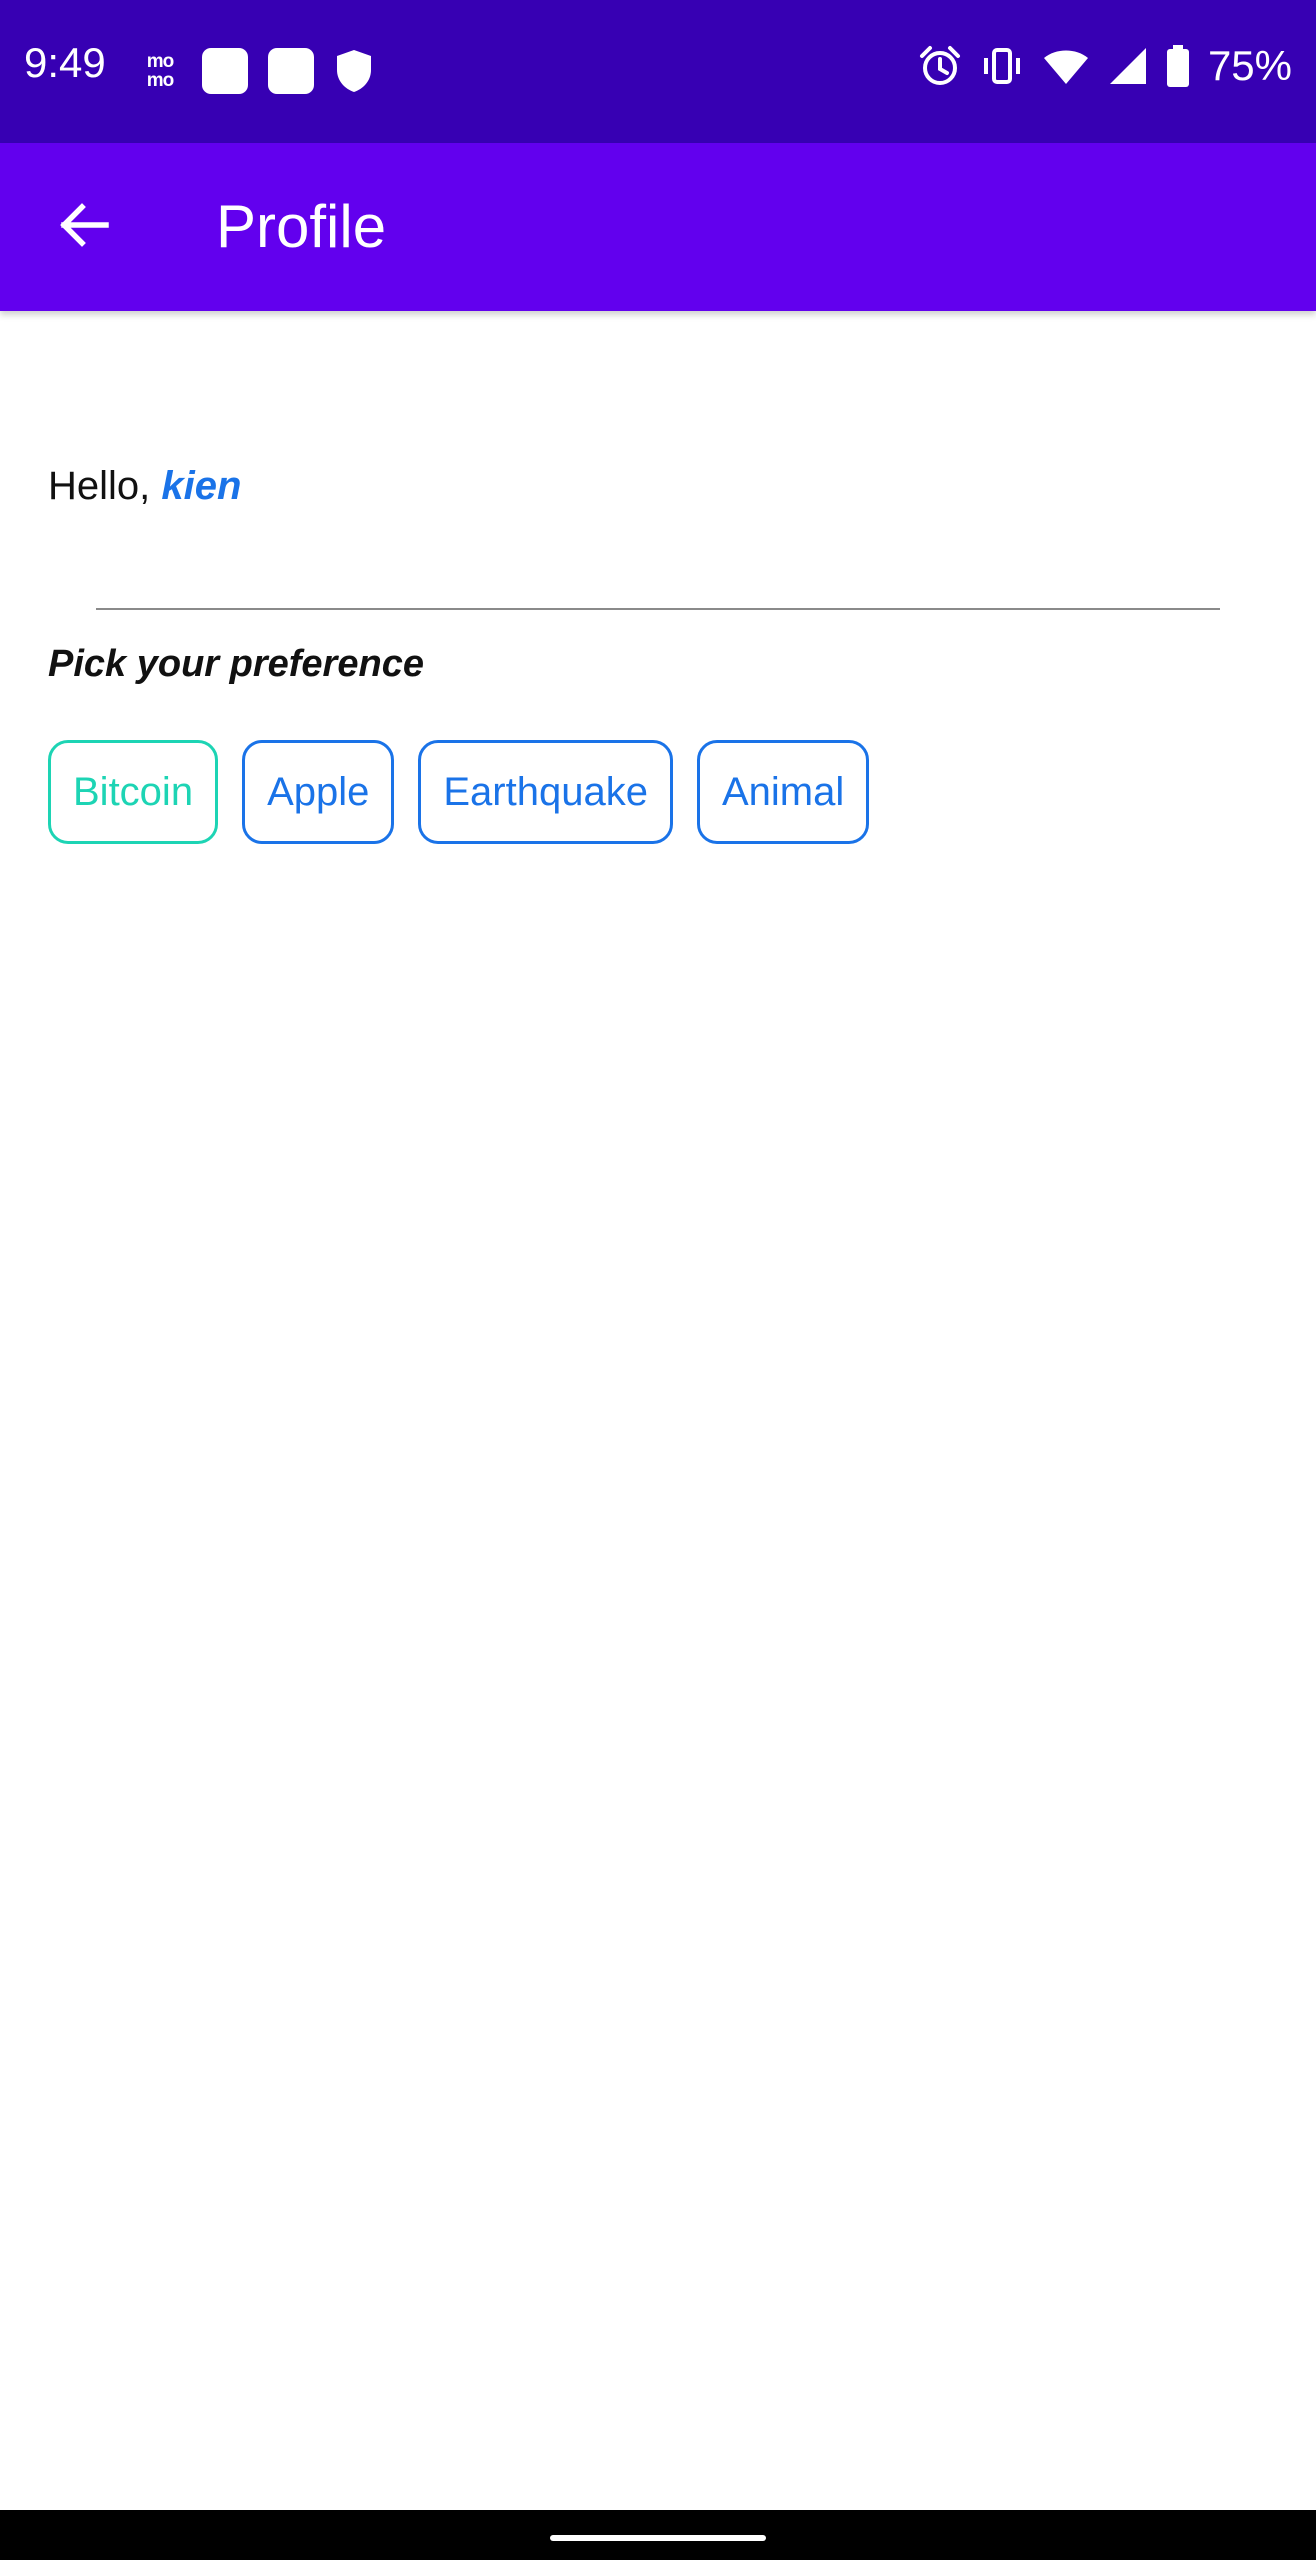  What do you see at coordinates (1105, 66) in the screenshot?
I see `status-right-icons: 75%` at bounding box center [1105, 66].